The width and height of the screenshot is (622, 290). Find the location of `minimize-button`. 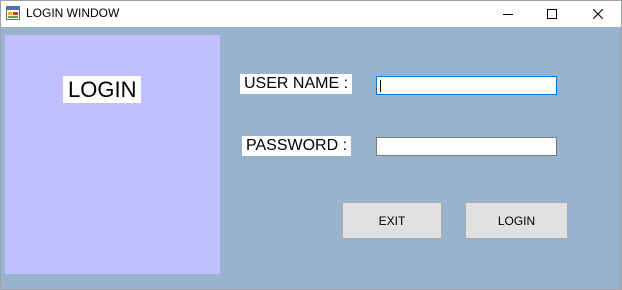

minimize-button is located at coordinates (508, 13).